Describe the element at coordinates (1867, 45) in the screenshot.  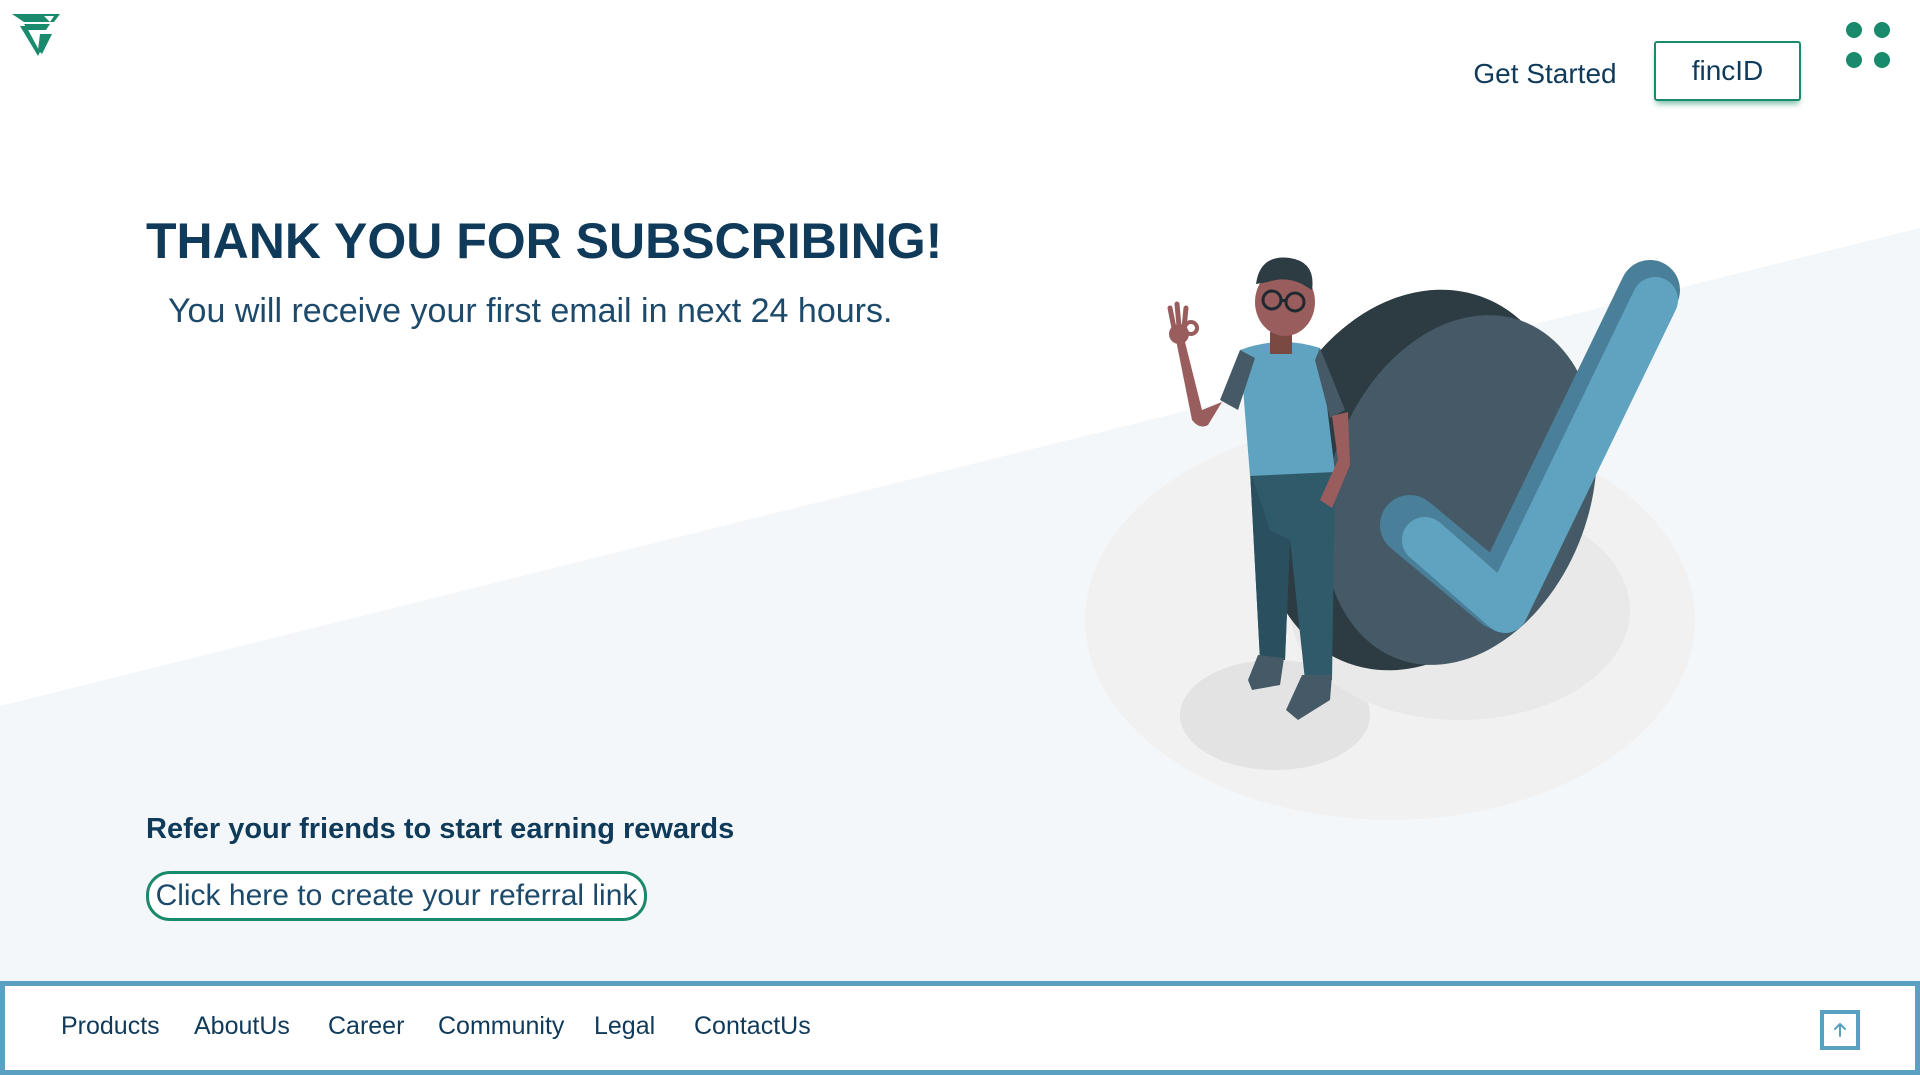
I see `app-grid-icon` at that location.